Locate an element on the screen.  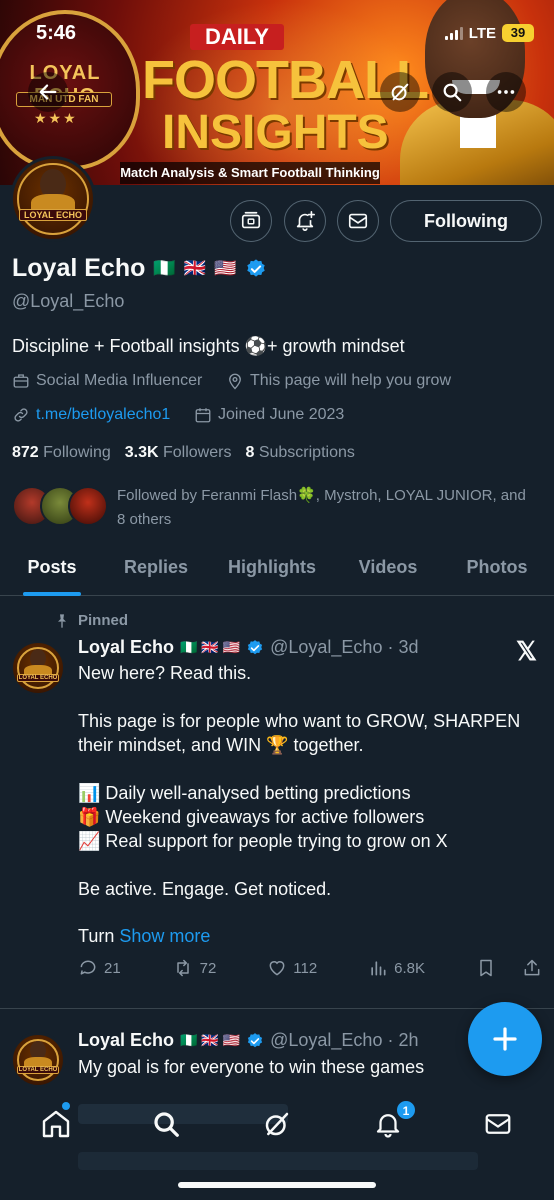
network-label: LTE is located at coordinates (482, 33).